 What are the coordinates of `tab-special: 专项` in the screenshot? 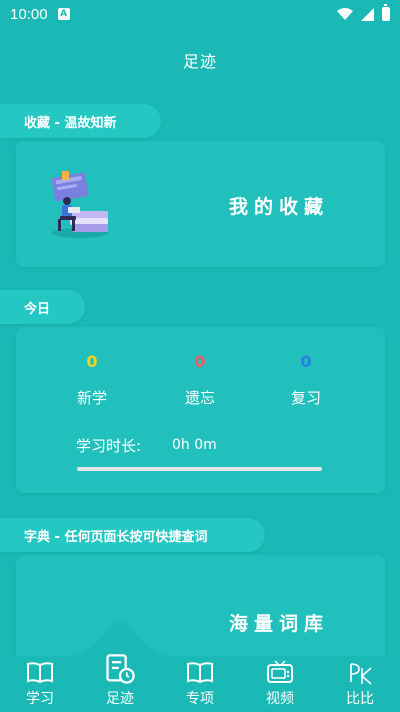 It's located at (200, 684).